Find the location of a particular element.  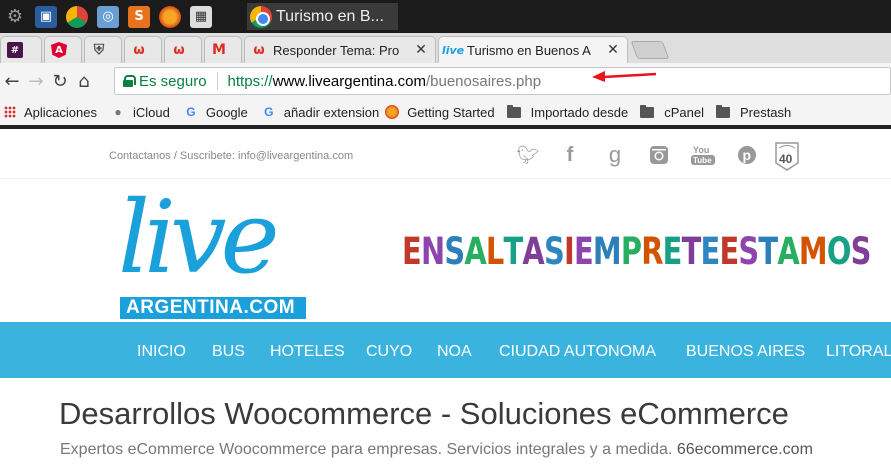

bookmark-folder-importado: Importado desde is located at coordinates (567, 112).